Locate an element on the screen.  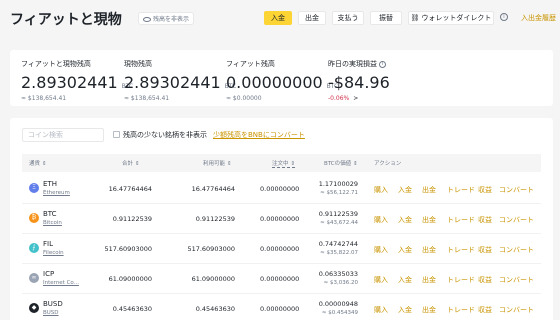
col-in-order: 注文中 ⇕ is located at coordinates (284, 163).